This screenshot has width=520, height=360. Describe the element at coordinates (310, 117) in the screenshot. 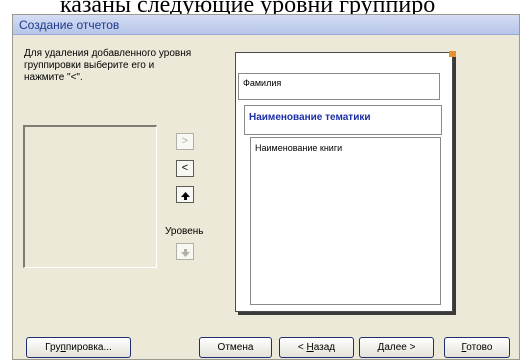

I see `grouping-level-2-label: Наименование тематики` at that location.